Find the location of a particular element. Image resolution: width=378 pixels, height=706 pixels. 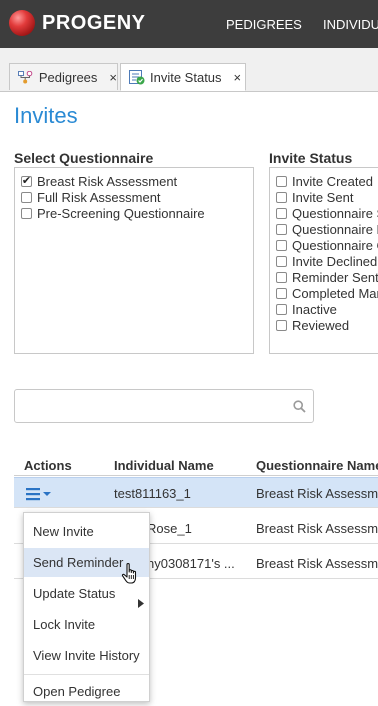

status-option: Reminder Sent is located at coordinates (327, 277).